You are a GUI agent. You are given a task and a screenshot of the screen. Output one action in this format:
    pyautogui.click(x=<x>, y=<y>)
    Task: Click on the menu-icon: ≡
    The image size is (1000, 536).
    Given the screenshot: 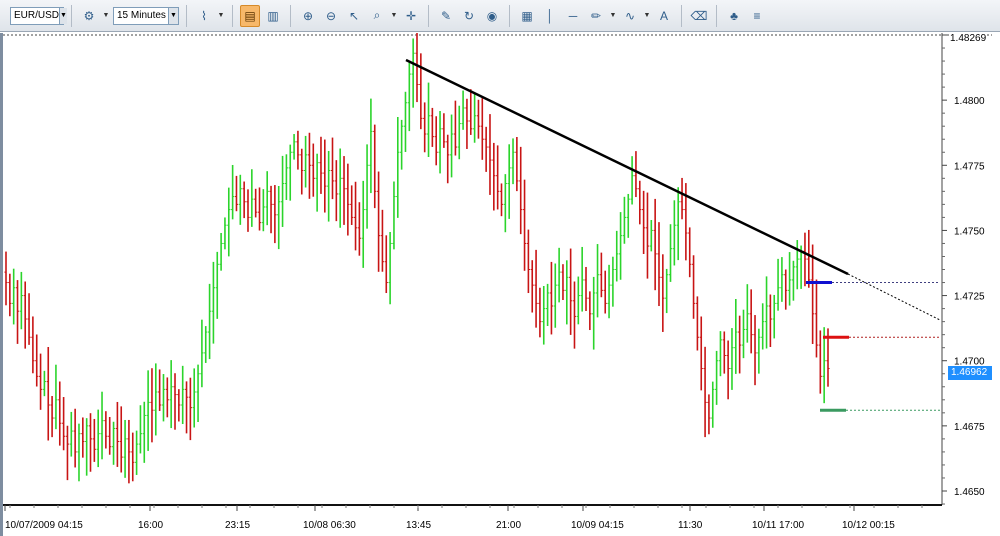 What is the action you would take?
    pyautogui.click(x=757, y=16)
    